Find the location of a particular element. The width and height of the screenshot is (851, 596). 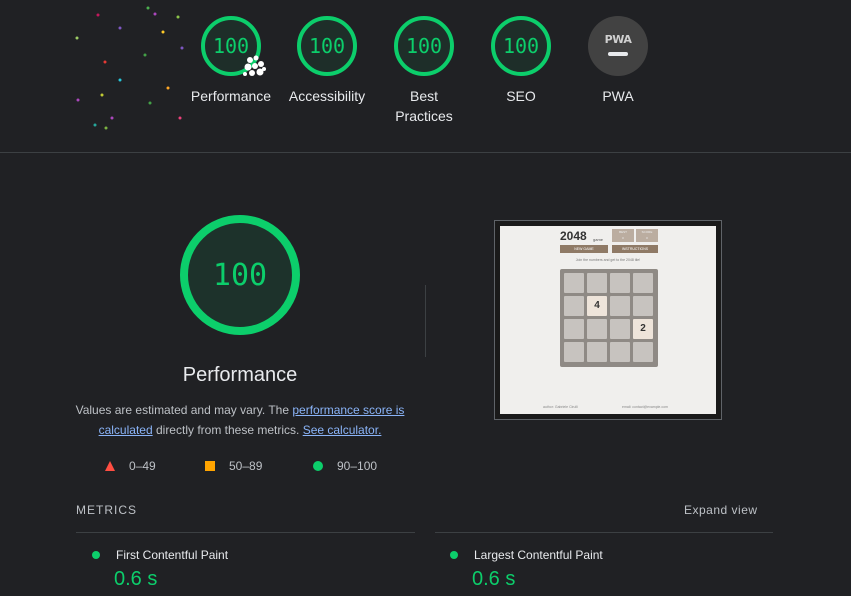

legend-average: 50–89 is located at coordinates (233, 466).